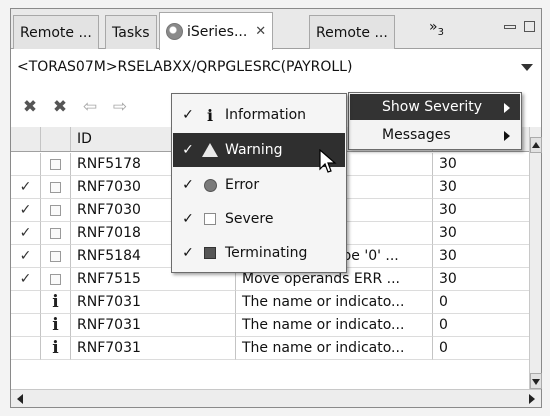 The image size is (550, 416). What do you see at coordinates (254, 150) in the screenshot?
I see `menu-item-label: Warning` at bounding box center [254, 150].